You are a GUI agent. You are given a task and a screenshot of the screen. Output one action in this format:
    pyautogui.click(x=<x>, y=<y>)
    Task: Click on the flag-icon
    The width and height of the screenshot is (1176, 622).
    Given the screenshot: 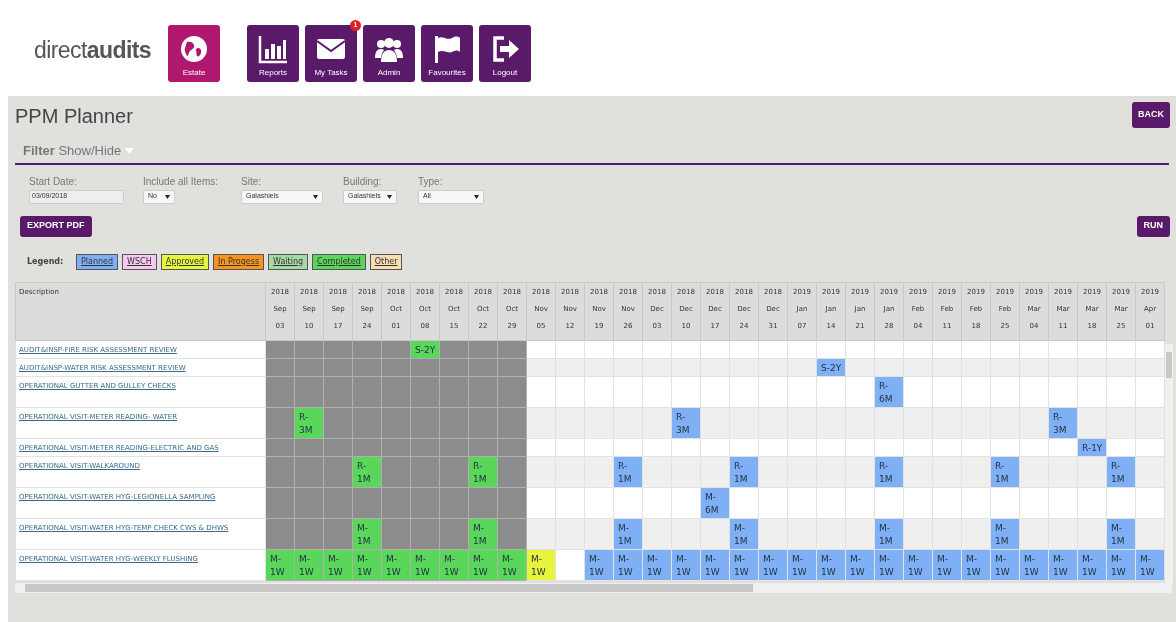 What is the action you would take?
    pyautogui.click(x=447, y=49)
    